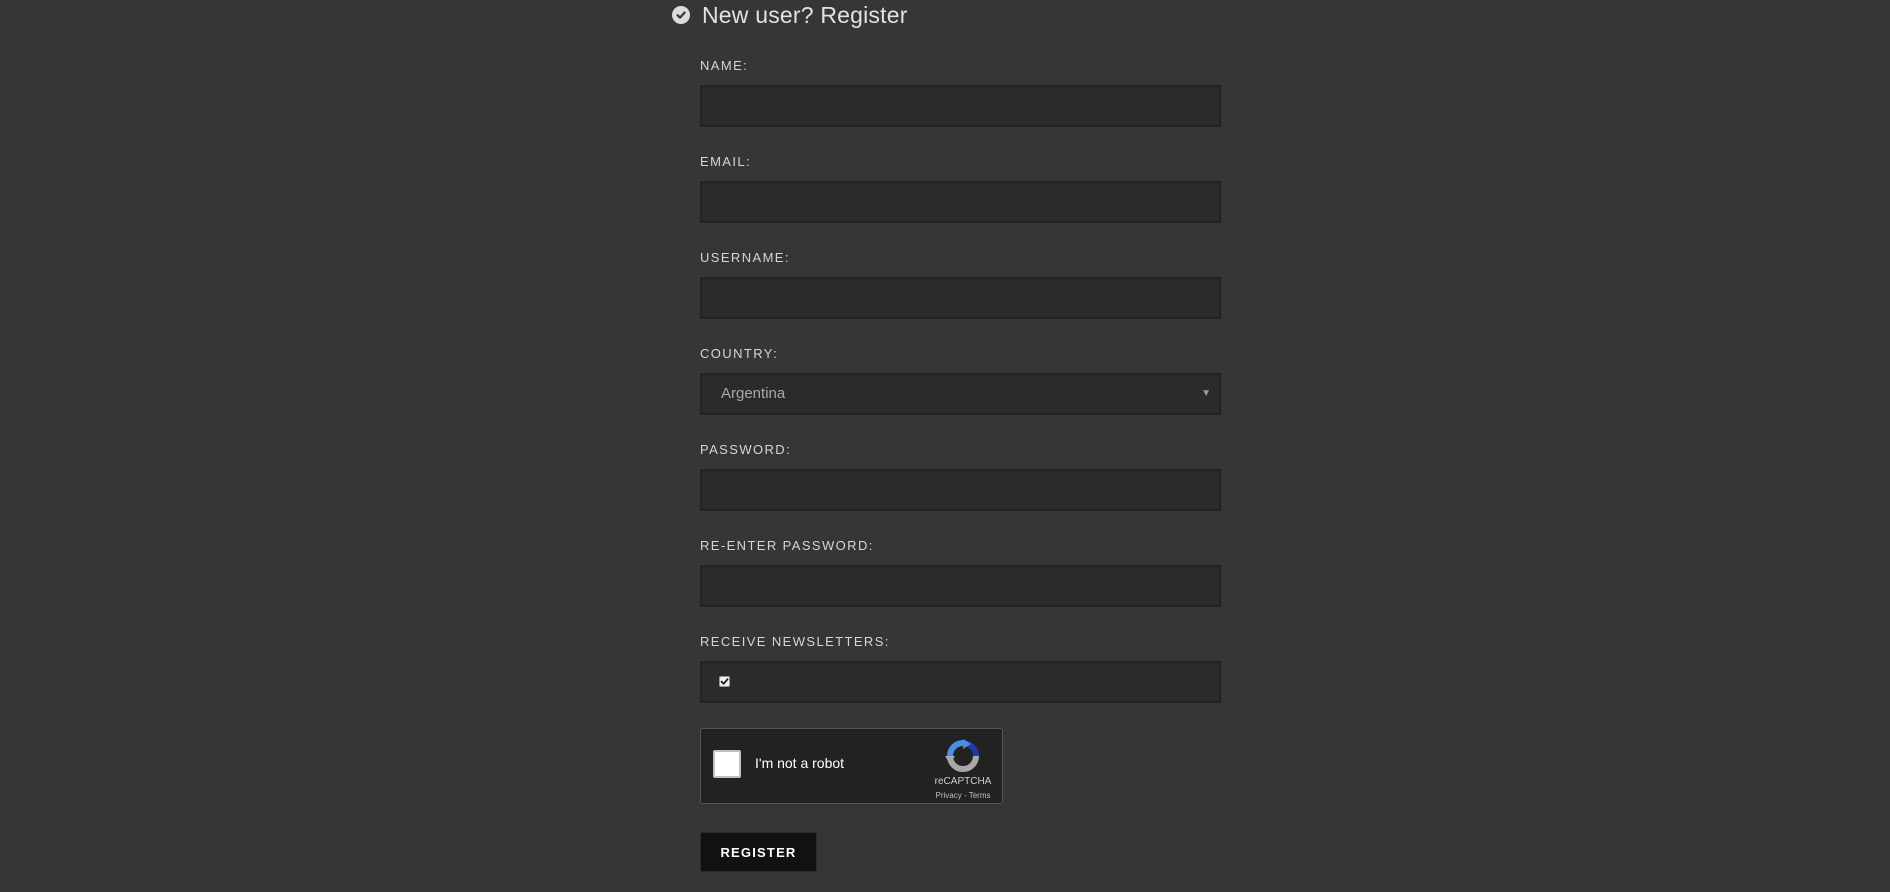 This screenshot has height=892, width=1890. I want to click on recaptcha-checkbox, so click(727, 764).